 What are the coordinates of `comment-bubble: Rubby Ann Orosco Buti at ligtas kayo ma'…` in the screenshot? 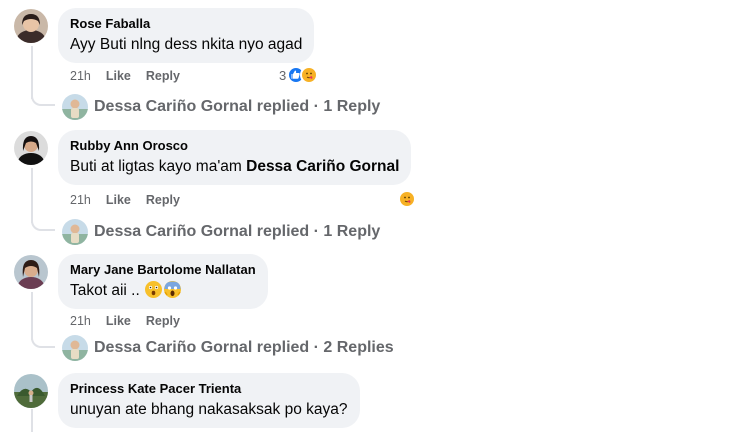 It's located at (235, 157).